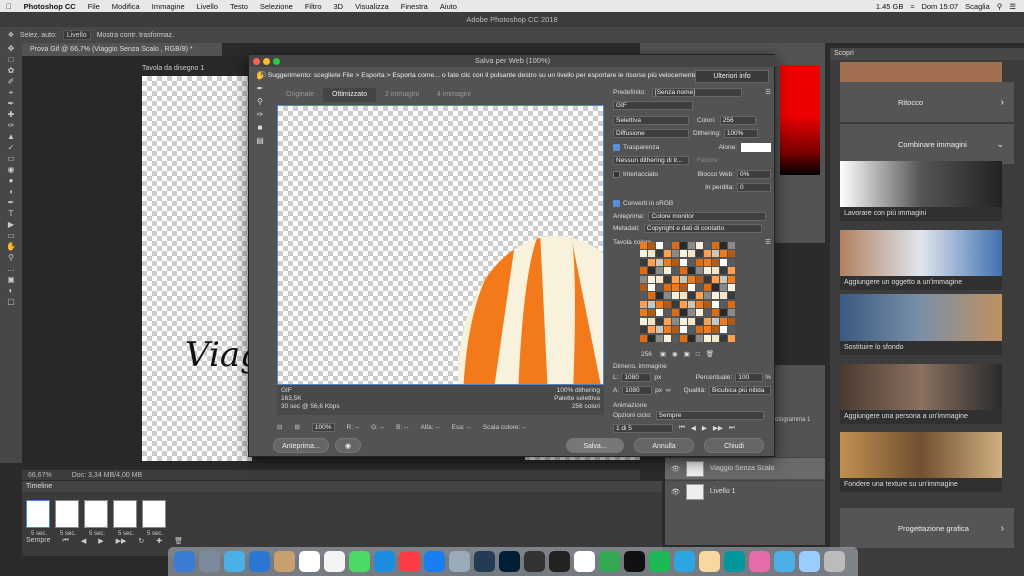 The width and height of the screenshot is (1024, 576). I want to click on contacts-icon, so click(284, 561).